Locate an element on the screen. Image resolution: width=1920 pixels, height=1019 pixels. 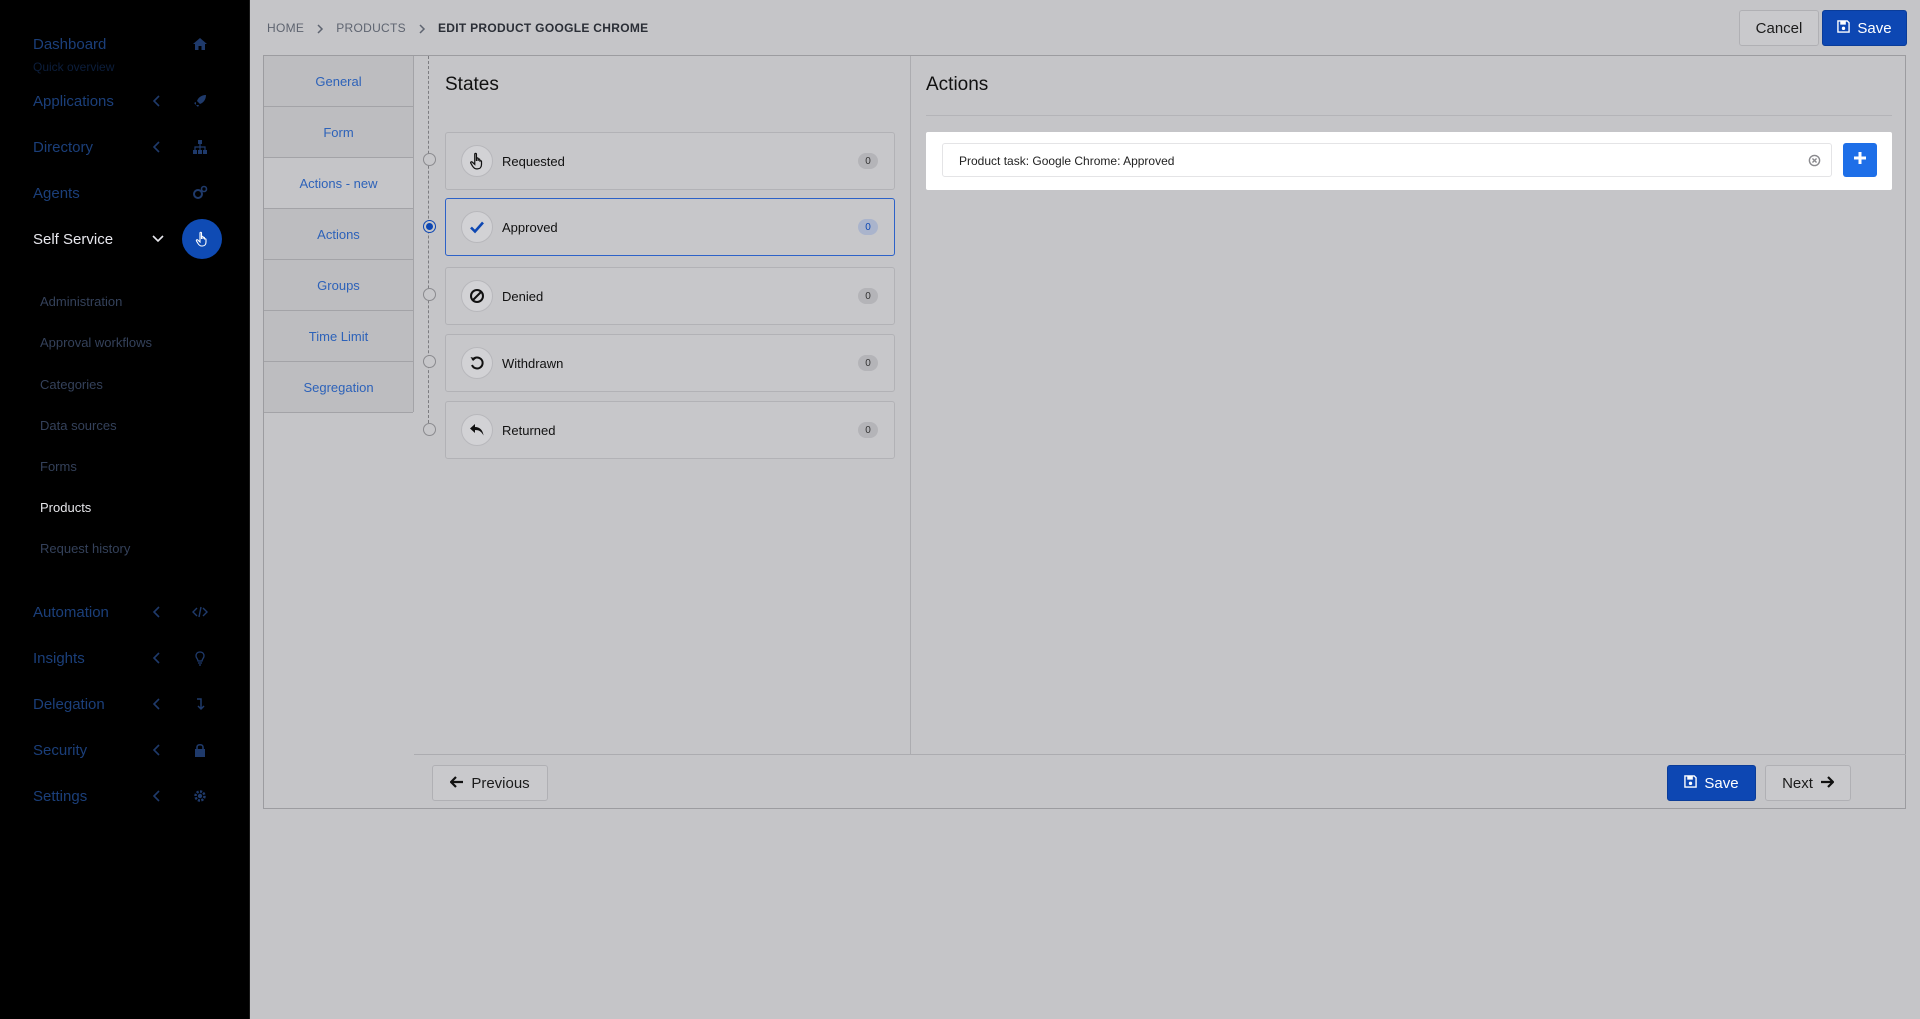
tab-label: Form is located at coordinates (338, 132).